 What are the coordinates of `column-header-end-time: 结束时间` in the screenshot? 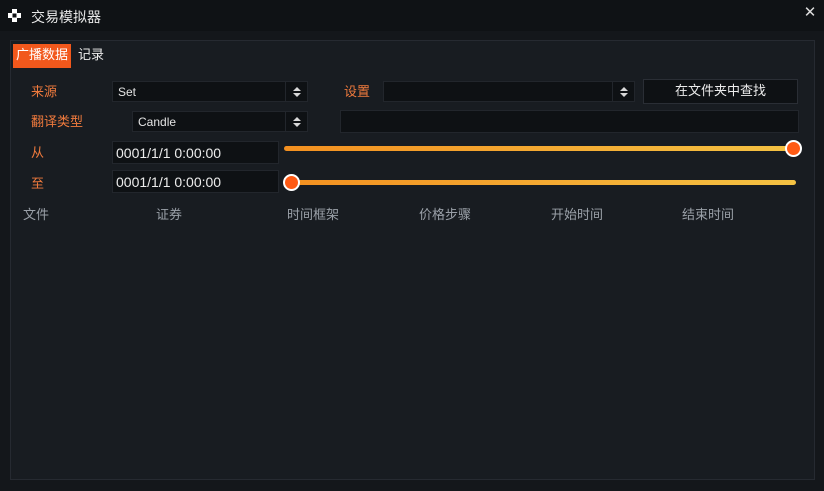 It's located at (708, 213).